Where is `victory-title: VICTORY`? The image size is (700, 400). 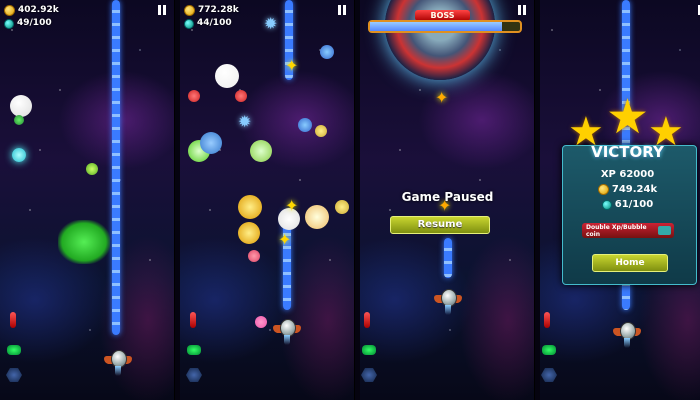 victory-title: VICTORY is located at coordinates (627, 152).